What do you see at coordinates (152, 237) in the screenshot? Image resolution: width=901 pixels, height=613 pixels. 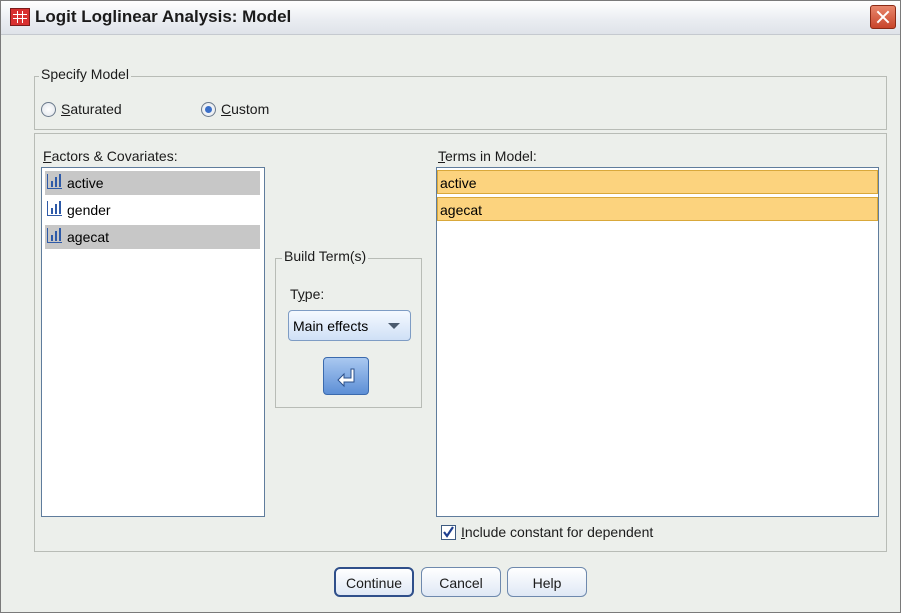 I see `list-item-agecat: agecat` at bounding box center [152, 237].